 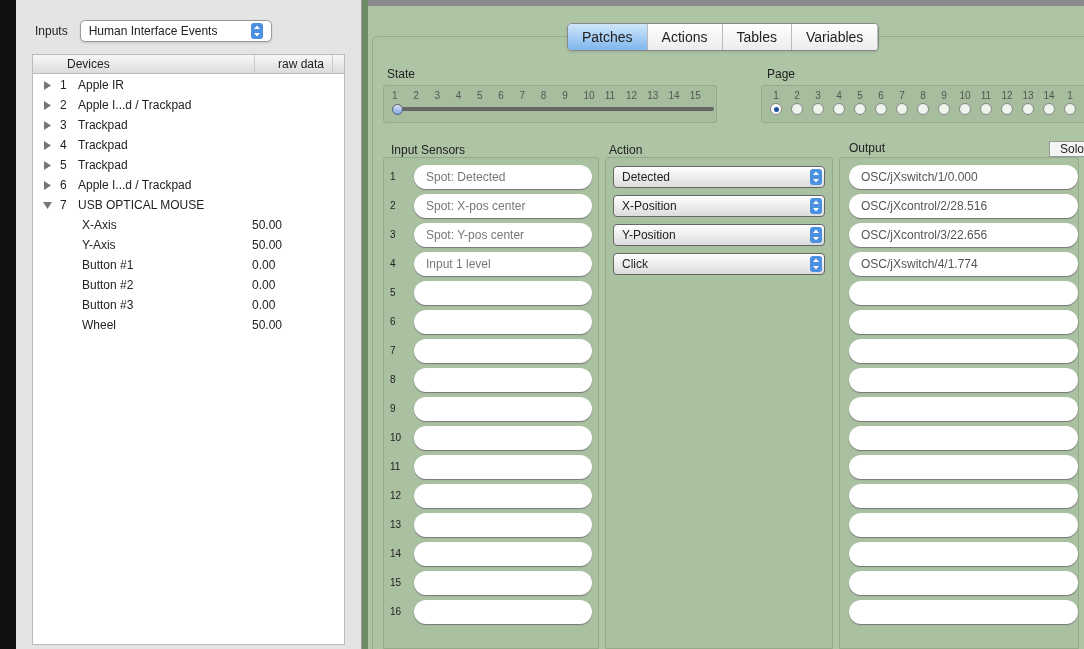 What do you see at coordinates (523, 96) in the screenshot?
I see `tick-label: 7` at bounding box center [523, 96].